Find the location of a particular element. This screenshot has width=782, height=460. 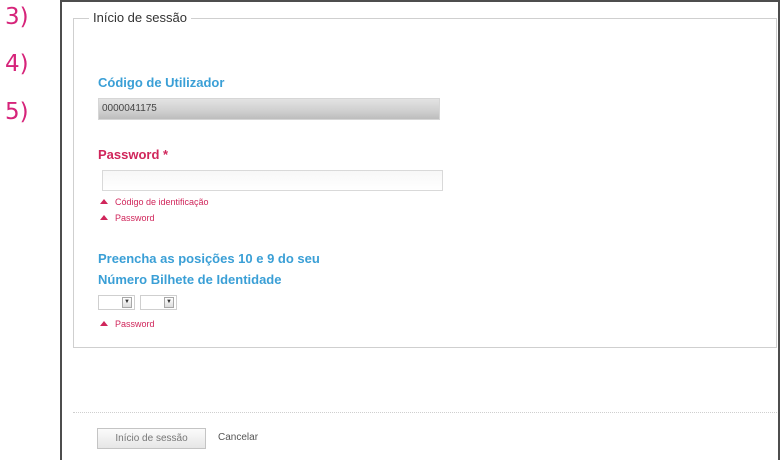

user-code-field: 0000041175 is located at coordinates (269, 109).